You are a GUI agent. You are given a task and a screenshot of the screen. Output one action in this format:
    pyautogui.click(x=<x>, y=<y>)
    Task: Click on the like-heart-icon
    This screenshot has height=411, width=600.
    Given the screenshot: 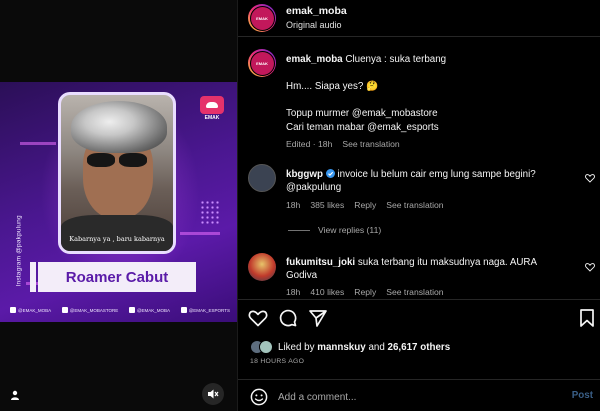 What is the action you would take?
    pyautogui.click(x=258, y=318)
    